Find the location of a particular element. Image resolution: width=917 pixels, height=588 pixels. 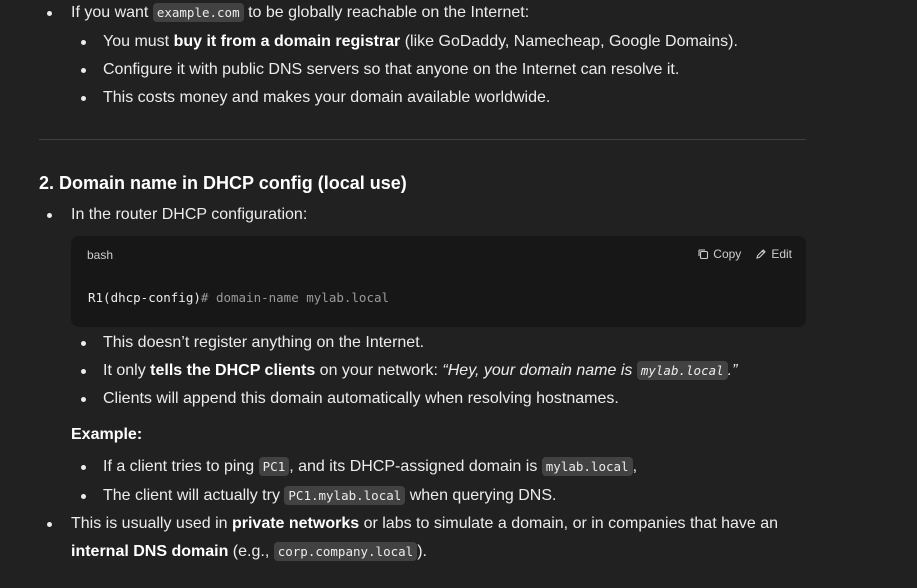

text: If a client tries to ping is located at coordinates (181, 466).